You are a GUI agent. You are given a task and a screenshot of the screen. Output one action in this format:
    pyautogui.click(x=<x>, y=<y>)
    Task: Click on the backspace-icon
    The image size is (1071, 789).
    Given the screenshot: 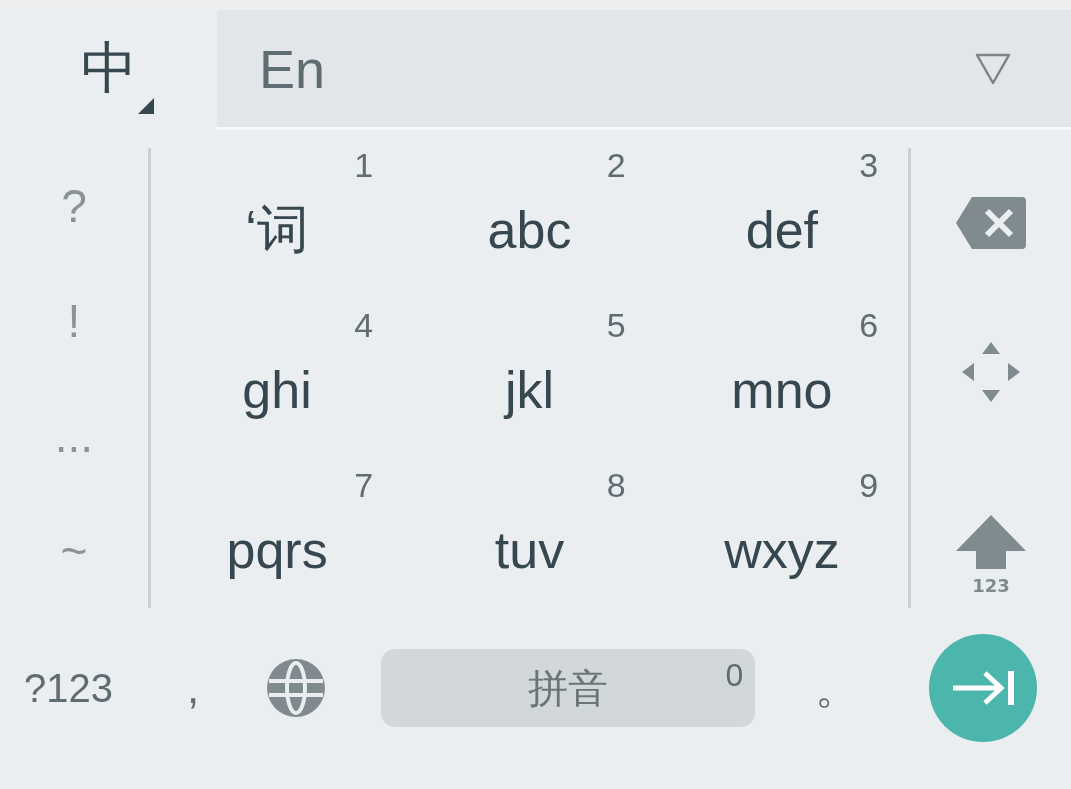 What is the action you would take?
    pyautogui.click(x=991, y=222)
    